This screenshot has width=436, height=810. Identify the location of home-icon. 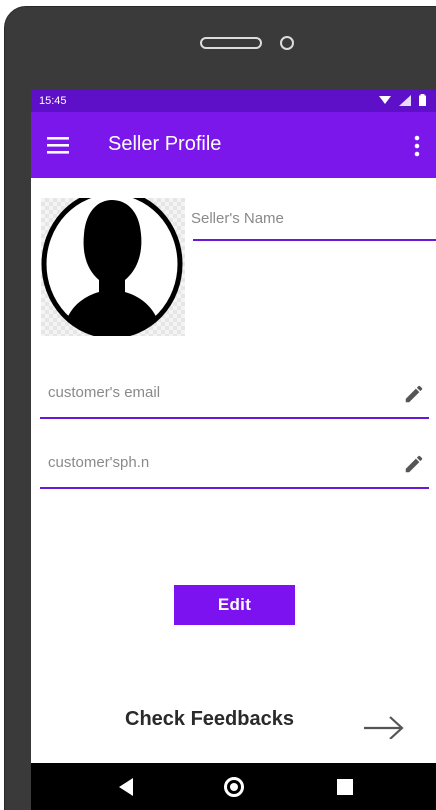
(234, 787).